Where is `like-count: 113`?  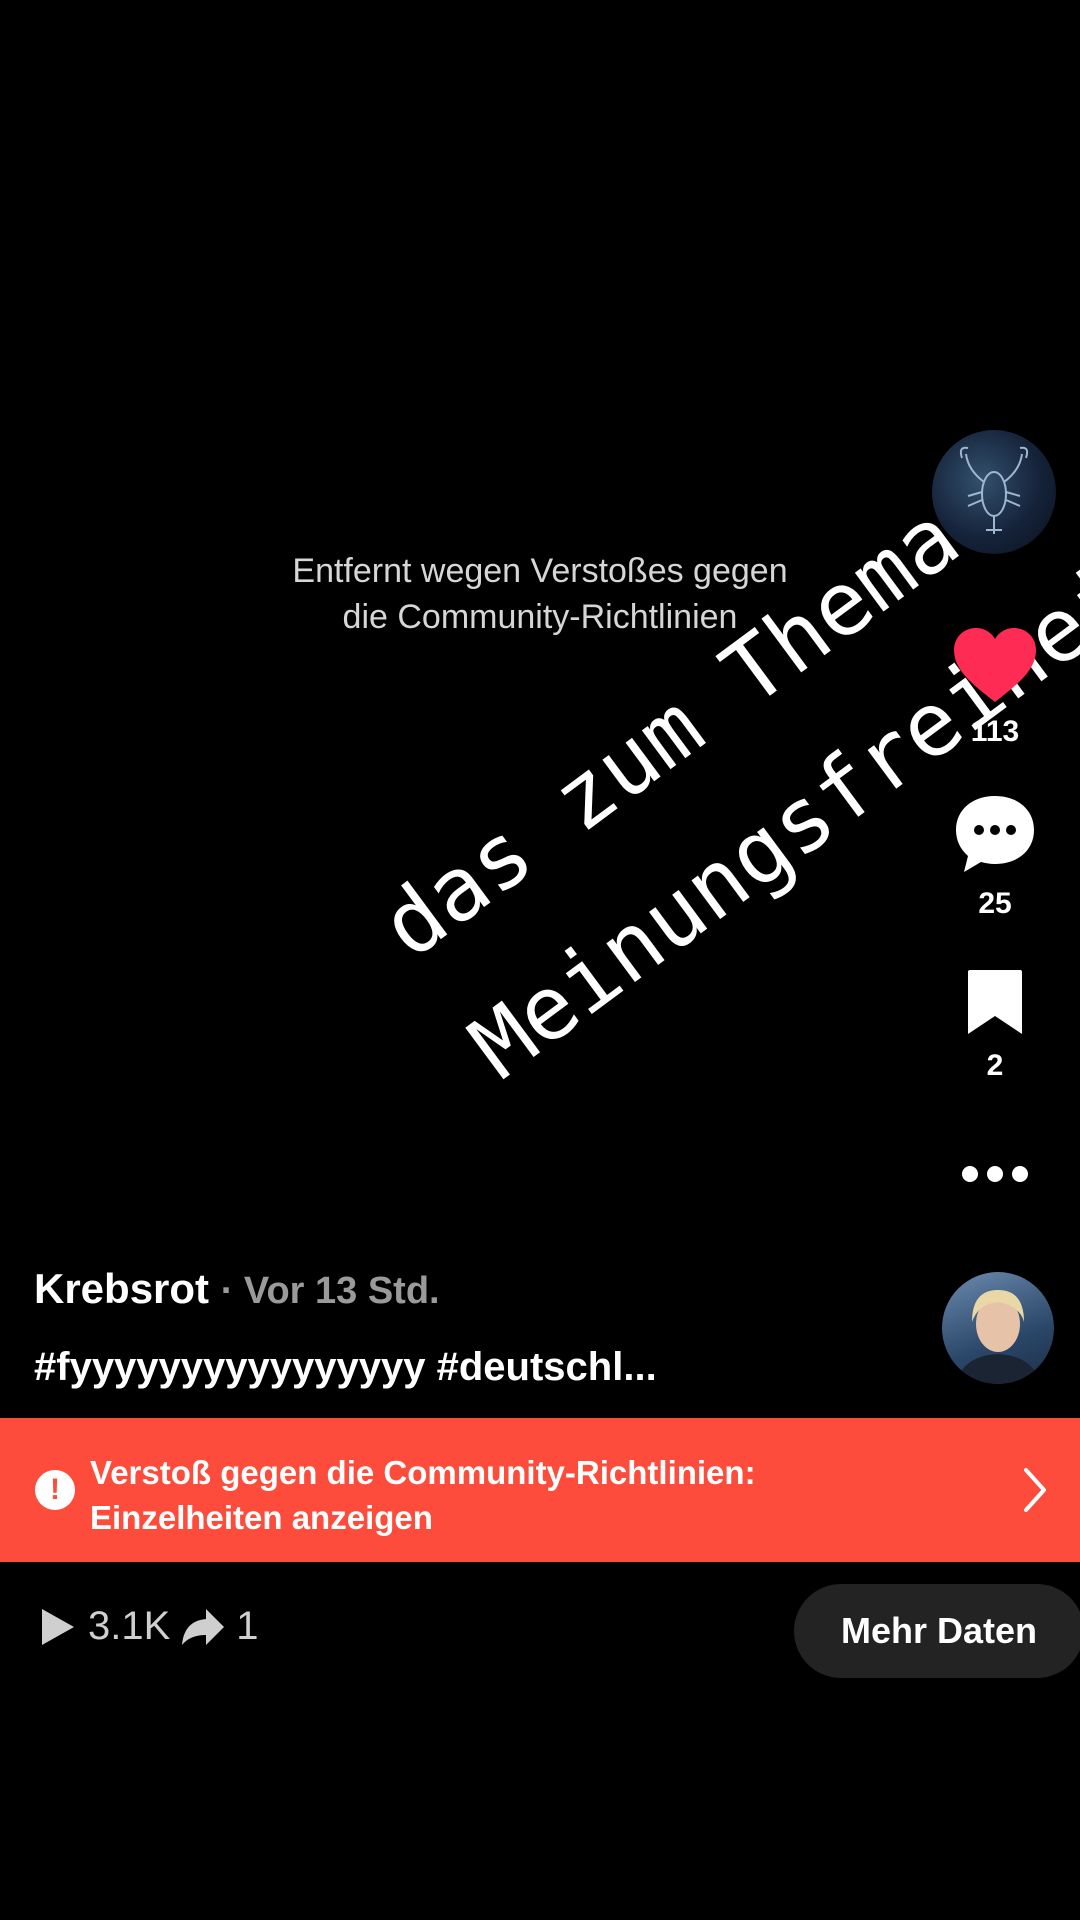 like-count: 113 is located at coordinates (995, 731).